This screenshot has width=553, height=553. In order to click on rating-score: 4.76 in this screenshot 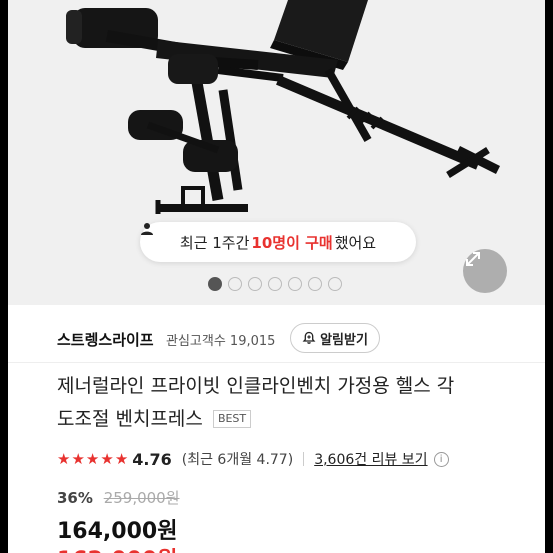, I will do `click(152, 459)`.